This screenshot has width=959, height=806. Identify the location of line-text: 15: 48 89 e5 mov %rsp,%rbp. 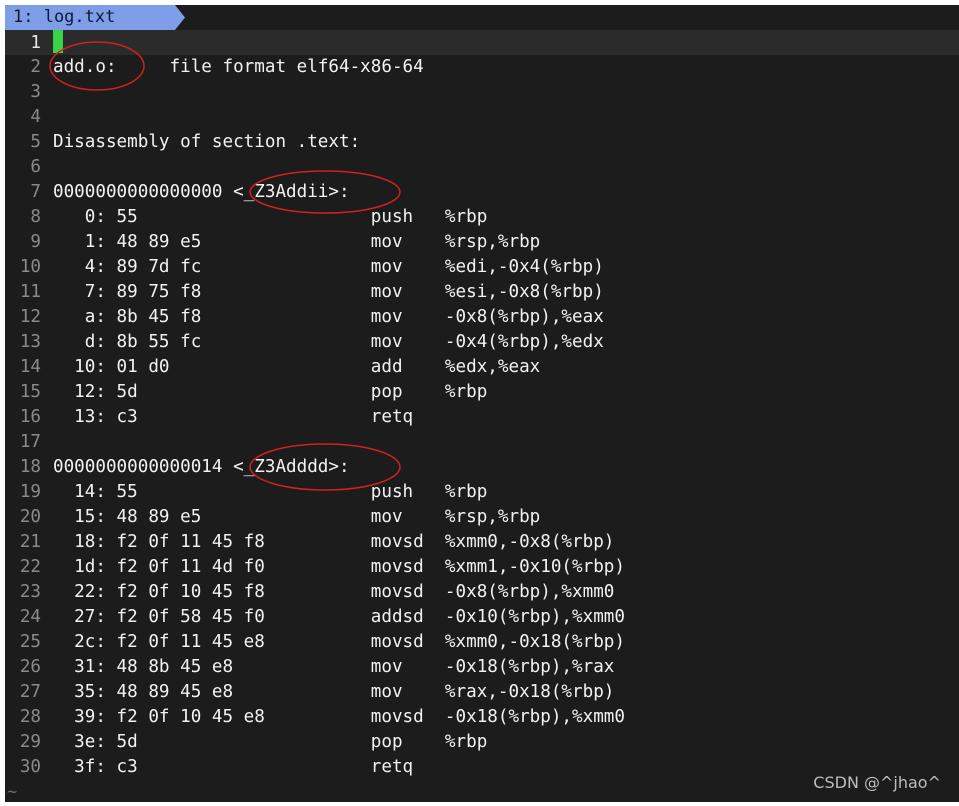
(297, 517).